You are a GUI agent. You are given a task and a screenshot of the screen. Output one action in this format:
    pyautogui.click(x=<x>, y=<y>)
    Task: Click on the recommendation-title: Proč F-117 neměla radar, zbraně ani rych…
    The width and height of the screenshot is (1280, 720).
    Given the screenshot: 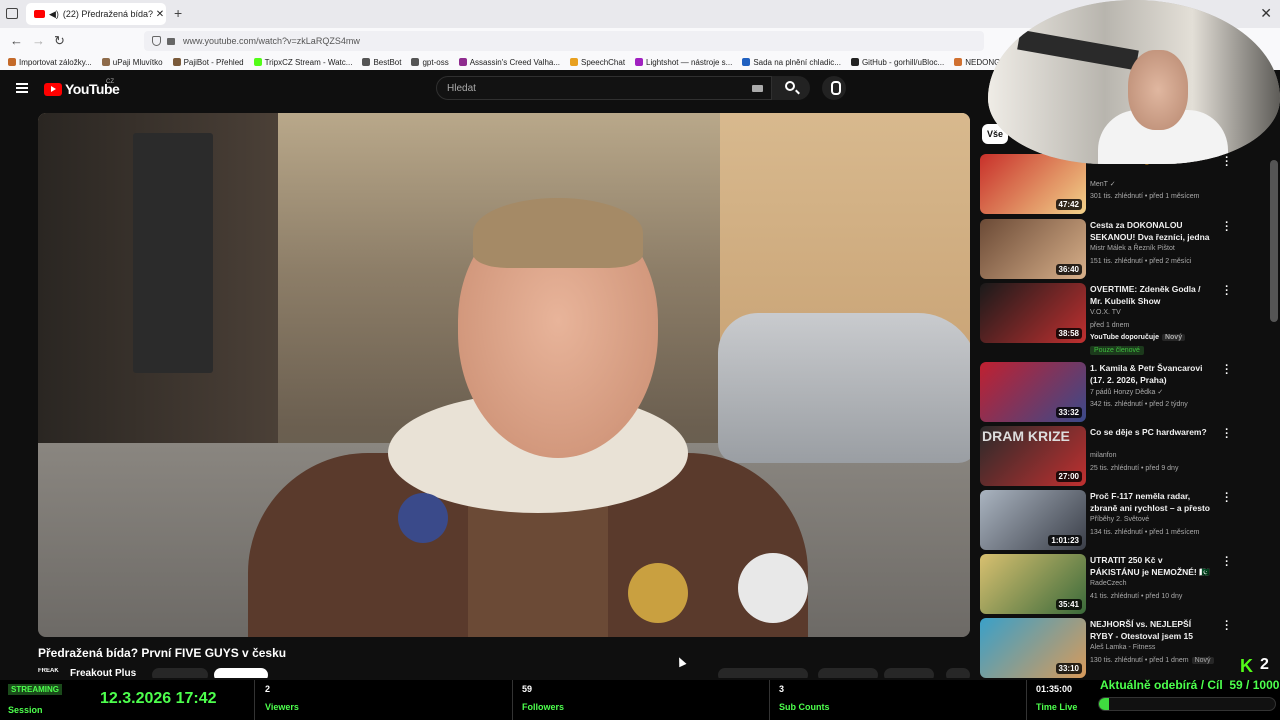 What is the action you would take?
    pyautogui.click(x=1152, y=502)
    